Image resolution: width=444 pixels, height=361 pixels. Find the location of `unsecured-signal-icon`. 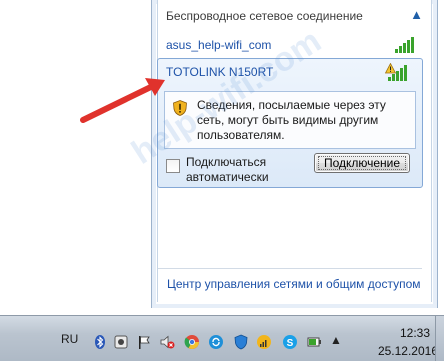

unsecured-signal-icon is located at coordinates (398, 72).